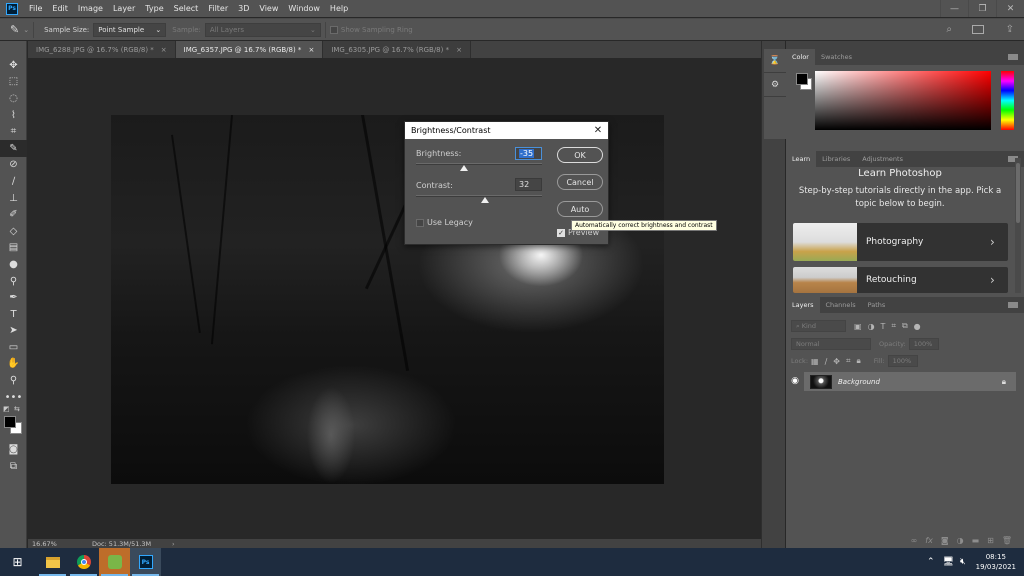  I want to click on crop-tool-icon: ⌗, so click(13, 131).